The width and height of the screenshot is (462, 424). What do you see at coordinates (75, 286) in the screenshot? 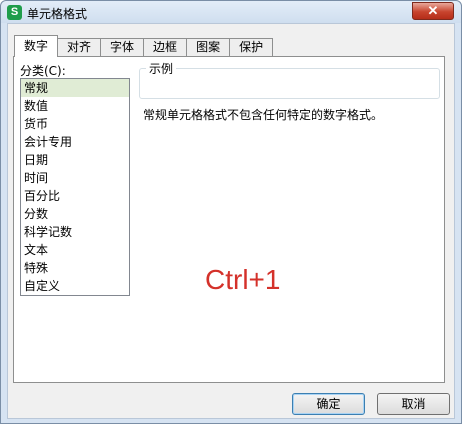
I see `category-item-custom: 自定义` at bounding box center [75, 286].